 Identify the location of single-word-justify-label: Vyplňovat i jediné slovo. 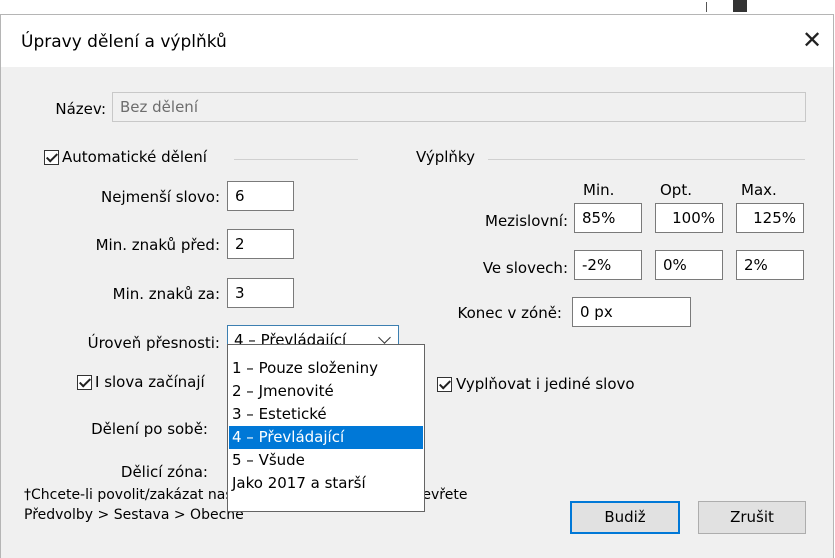
(545, 384).